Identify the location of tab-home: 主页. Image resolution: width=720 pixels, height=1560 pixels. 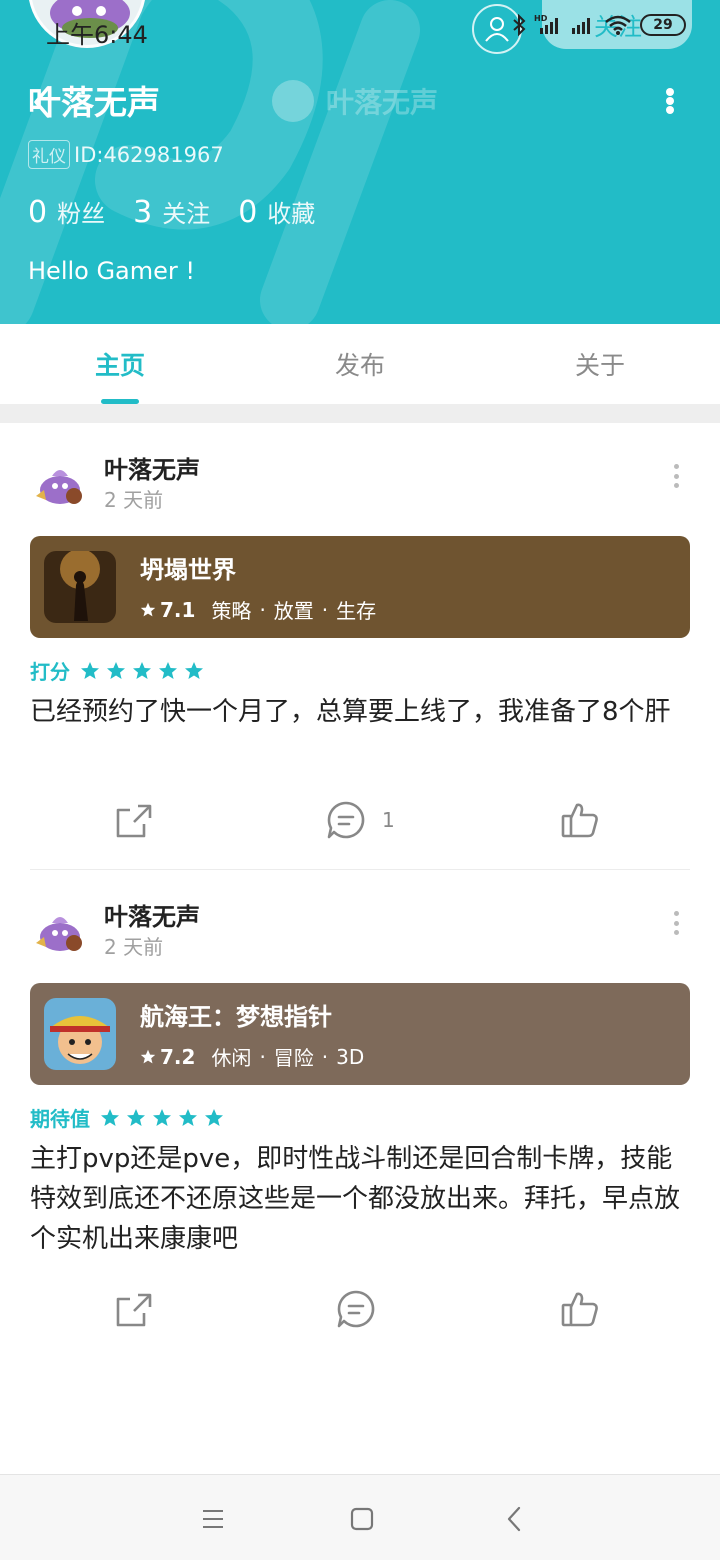
(120, 364).